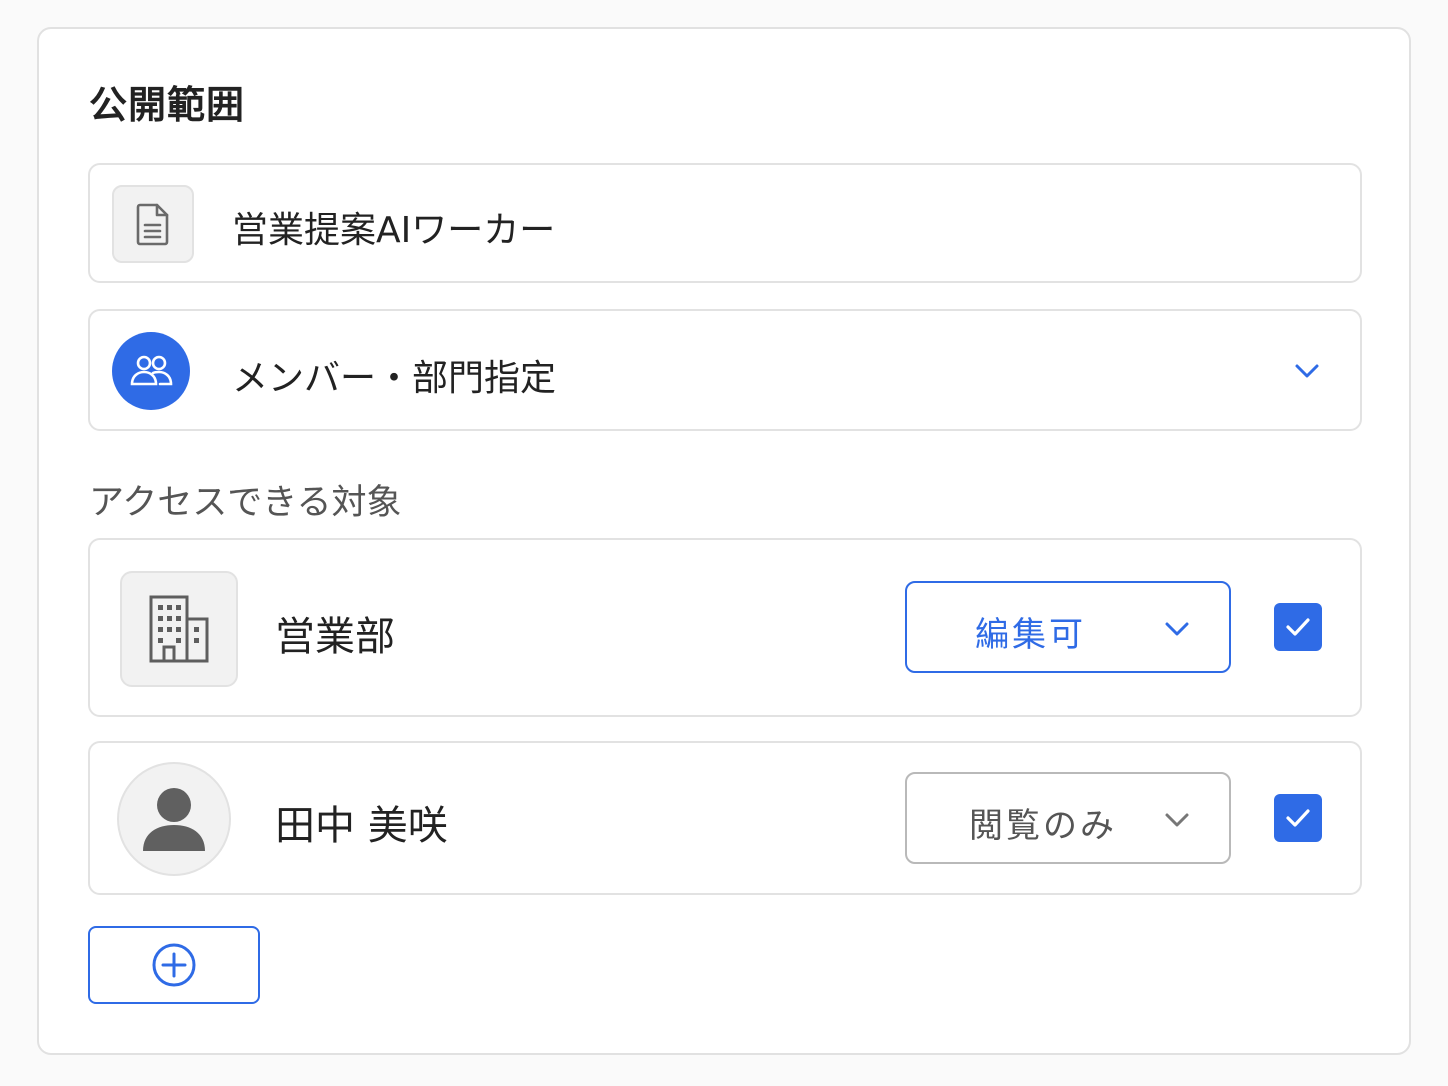  Describe the element at coordinates (1030, 635) in the screenshot. I see `permission-value: 編集可` at that location.